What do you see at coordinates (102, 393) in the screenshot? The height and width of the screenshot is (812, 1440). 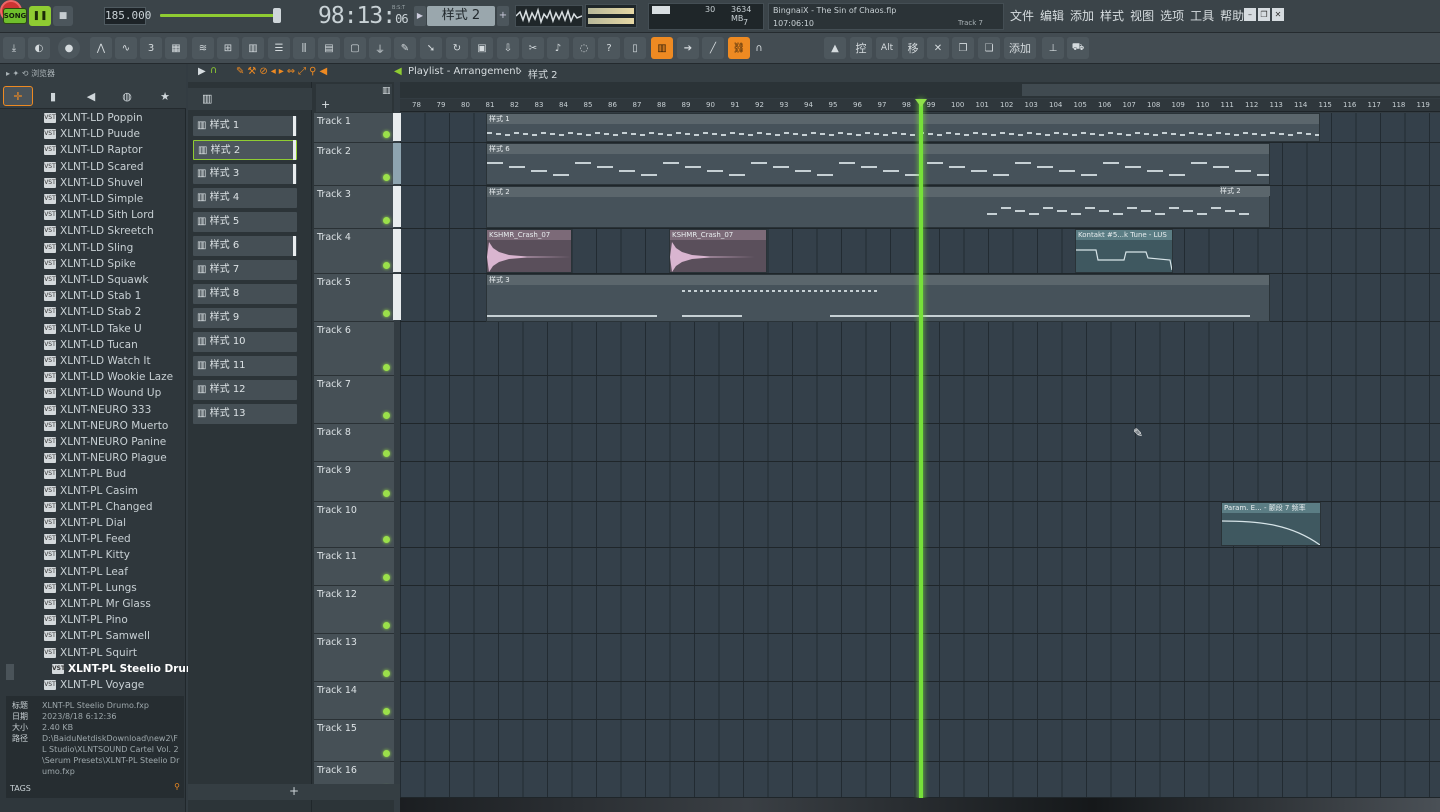 I see `browser-item: VST XLNT-LD Wound Up` at bounding box center [102, 393].